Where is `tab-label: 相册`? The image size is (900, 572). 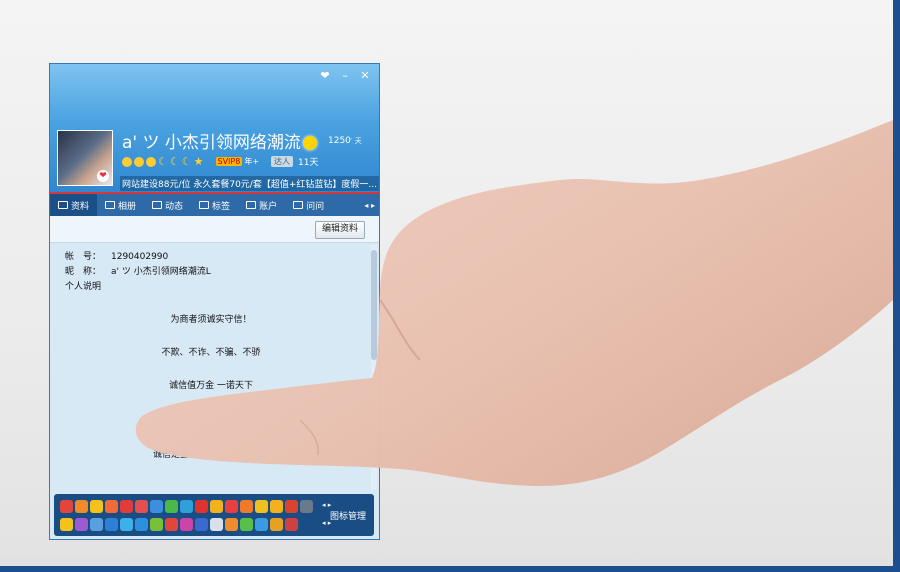
tab-label: 相册 is located at coordinates (127, 206).